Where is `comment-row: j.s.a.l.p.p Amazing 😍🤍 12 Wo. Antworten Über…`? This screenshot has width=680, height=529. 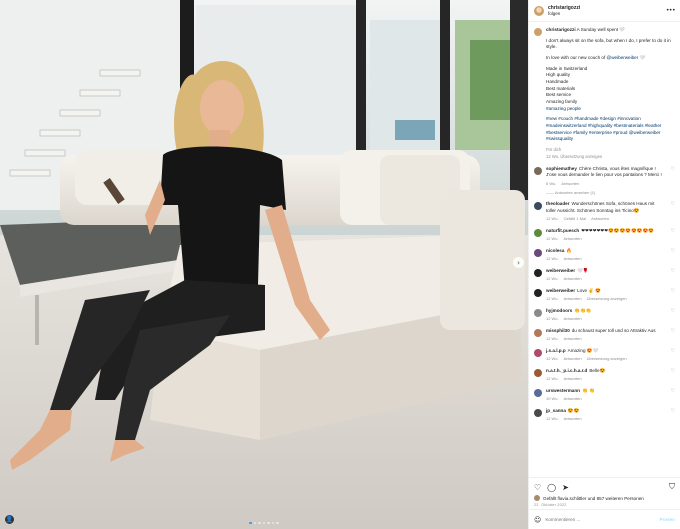 comment-row: j.s.a.l.p.p Amazing 😍🤍 12 Wo. Antworten Über… is located at coordinates (604, 355).